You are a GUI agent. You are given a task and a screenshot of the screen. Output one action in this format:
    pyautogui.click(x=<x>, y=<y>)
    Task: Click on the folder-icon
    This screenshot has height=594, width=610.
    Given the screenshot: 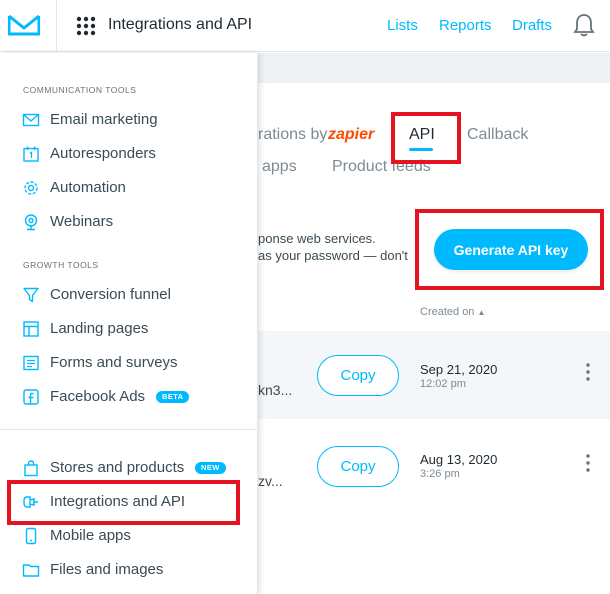 What is the action you would take?
    pyautogui.click(x=31, y=570)
    